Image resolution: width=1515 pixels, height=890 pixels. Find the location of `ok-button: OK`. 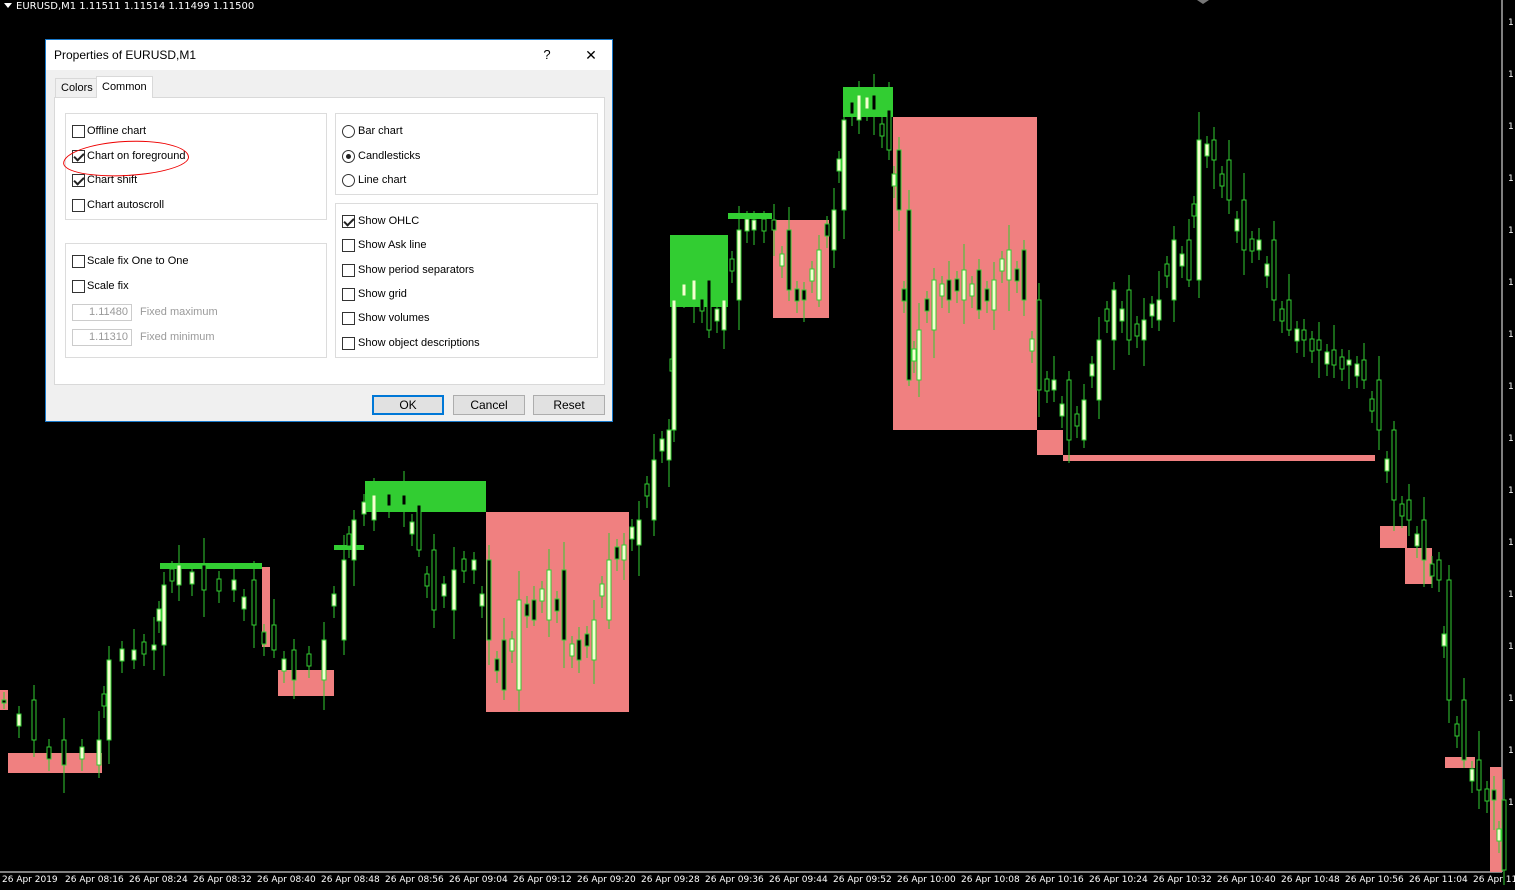

ok-button: OK is located at coordinates (408, 405).